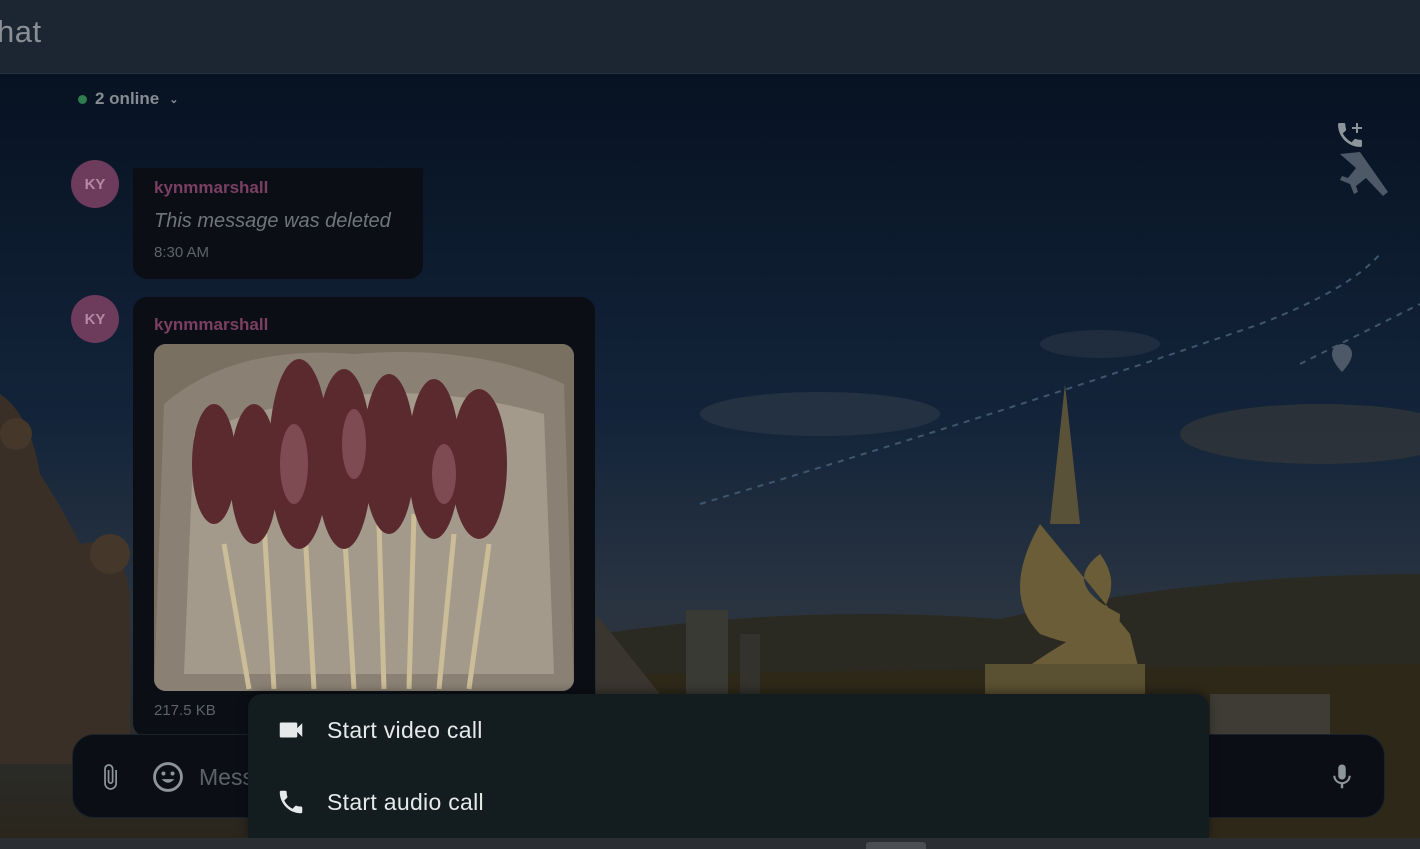  I want to click on chevron-down-icon: ⌄, so click(174, 99).